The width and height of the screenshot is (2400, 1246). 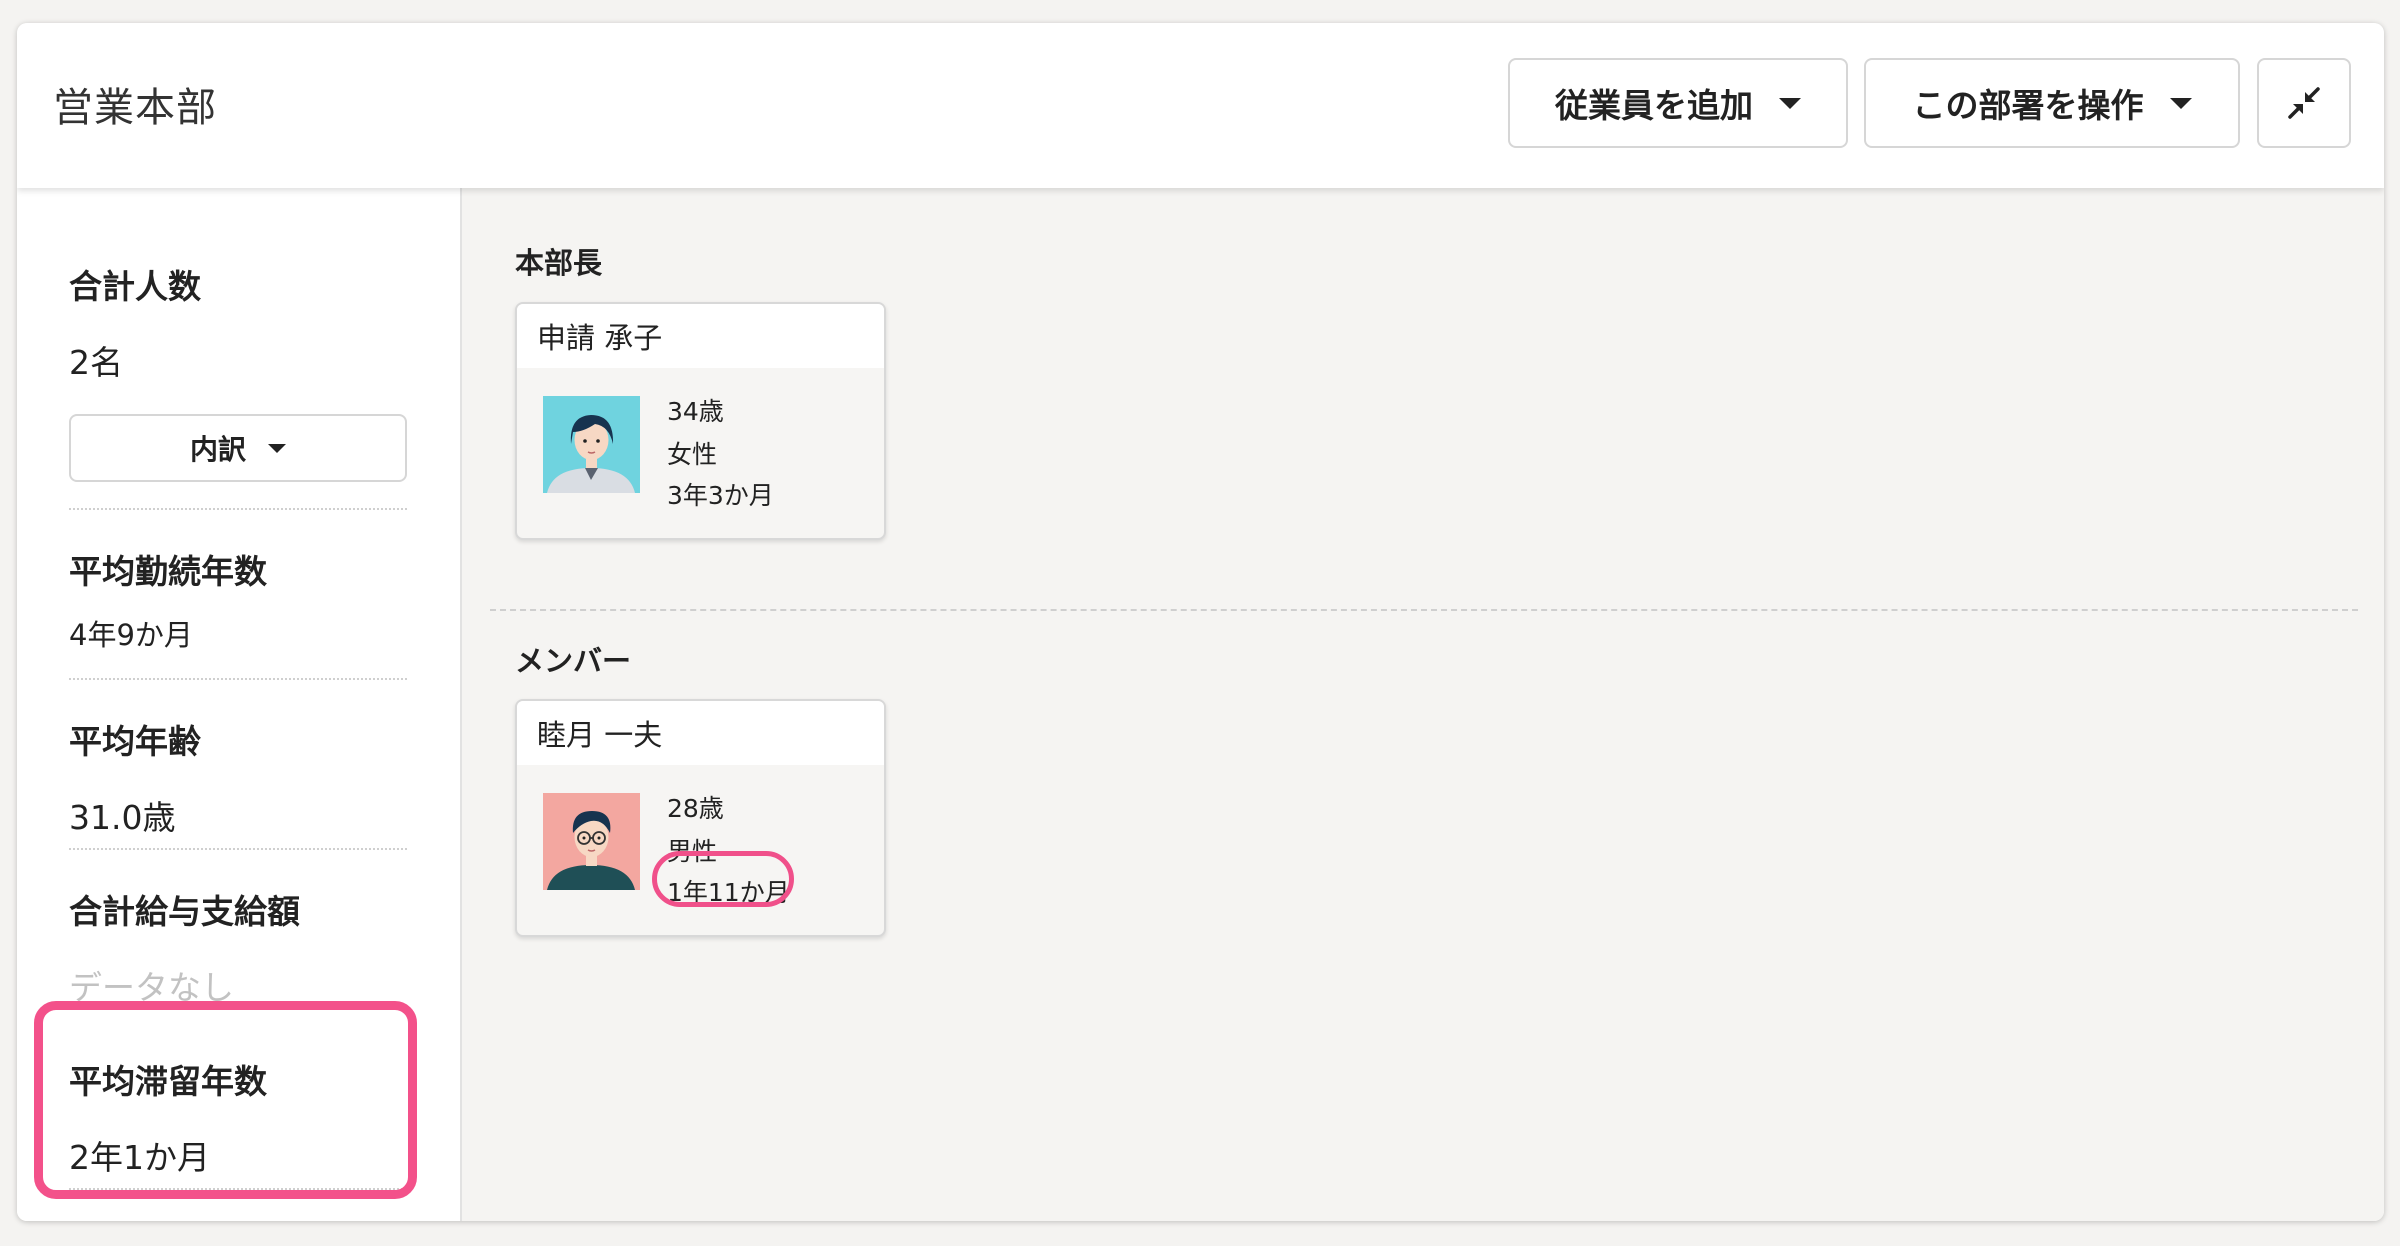 What do you see at coordinates (695, 411) in the screenshot?
I see `employee-age: 34歳` at bounding box center [695, 411].